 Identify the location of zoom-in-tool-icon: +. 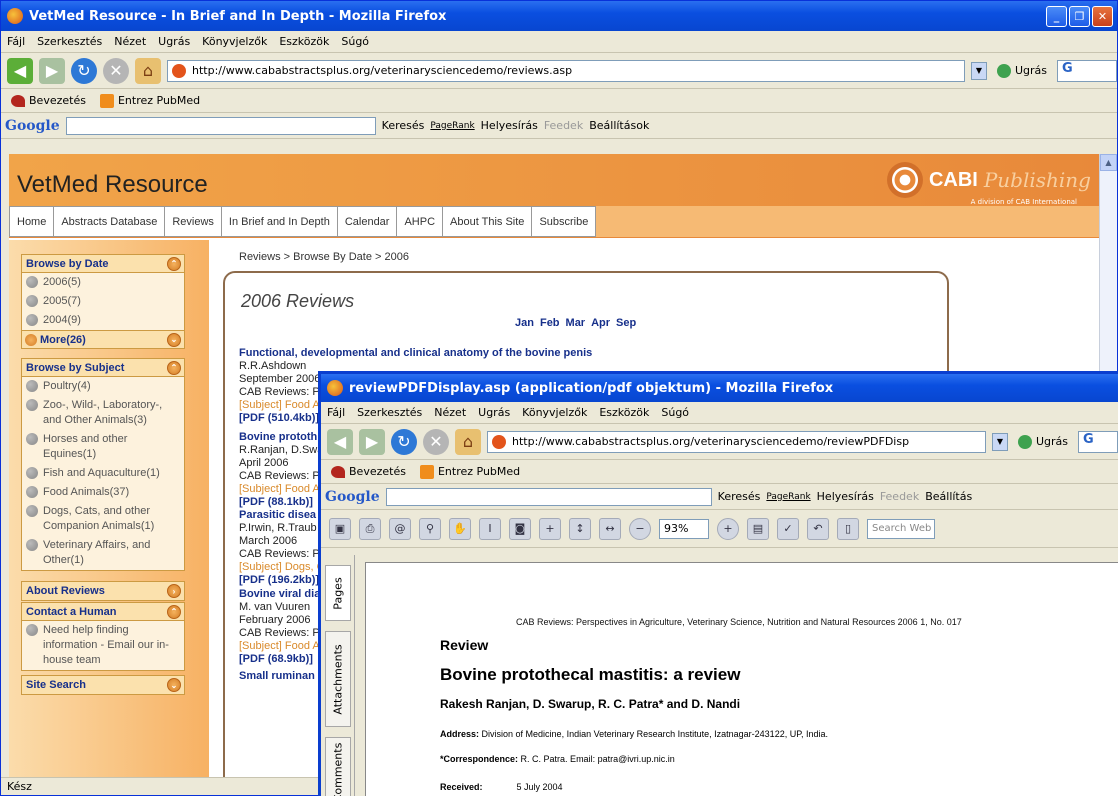
(550, 528).